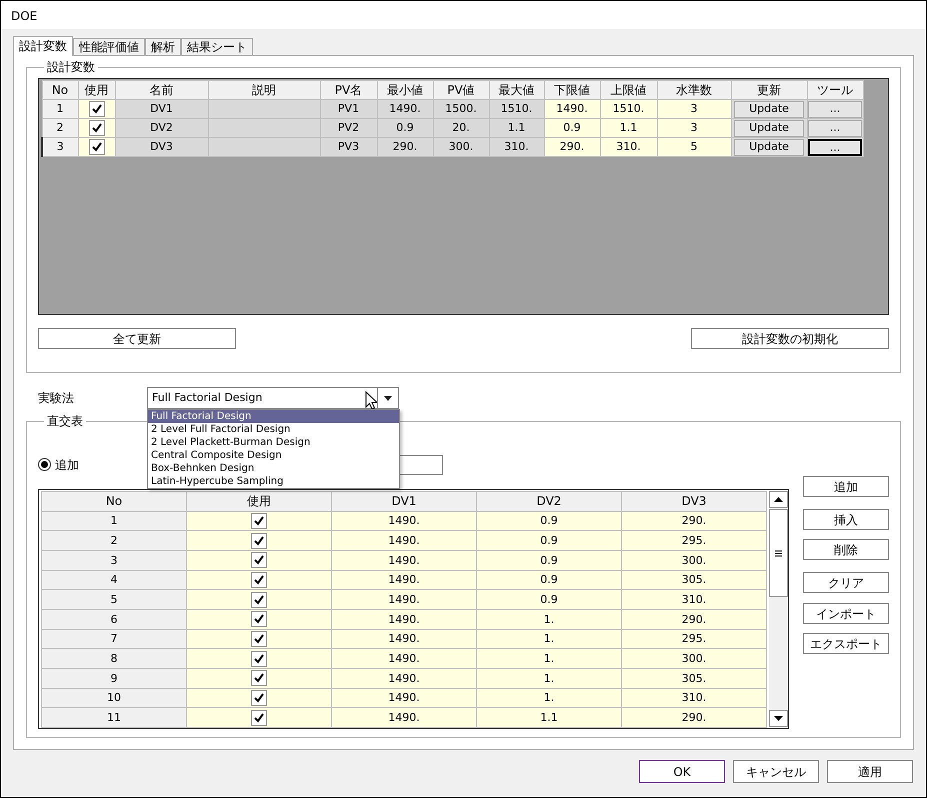  What do you see at coordinates (163, 46) in the screenshot?
I see `tab: 解析` at bounding box center [163, 46].